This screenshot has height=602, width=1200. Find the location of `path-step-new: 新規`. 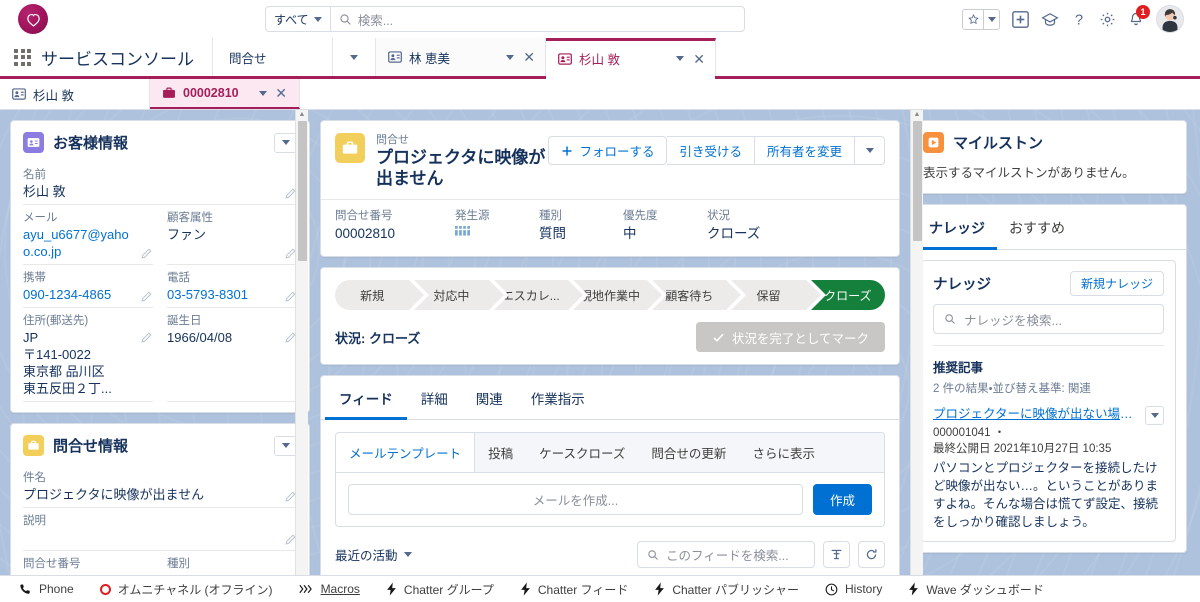

path-step-new: 新規 is located at coordinates (382, 295).